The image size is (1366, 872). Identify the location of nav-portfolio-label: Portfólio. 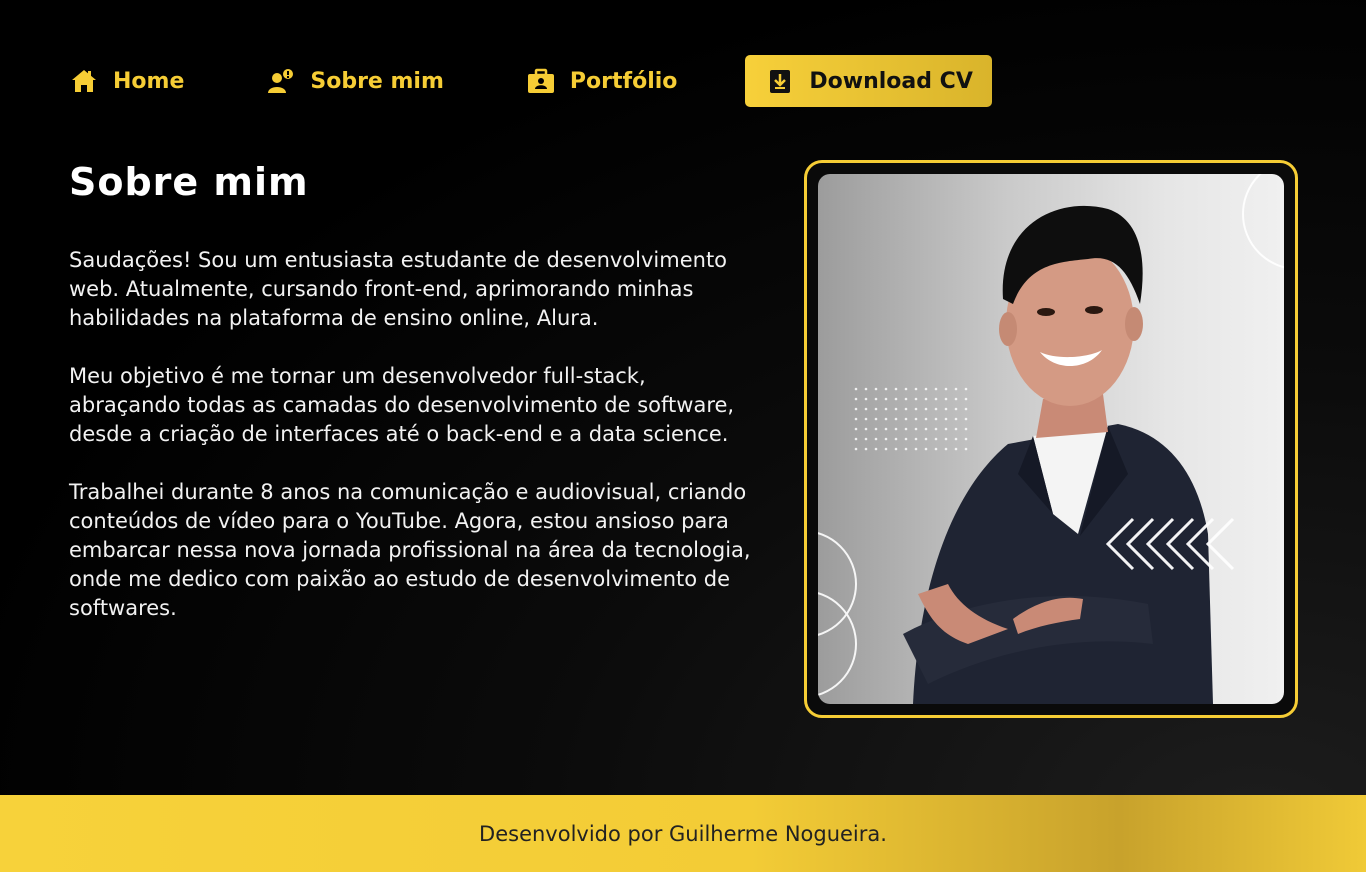
(623, 81).